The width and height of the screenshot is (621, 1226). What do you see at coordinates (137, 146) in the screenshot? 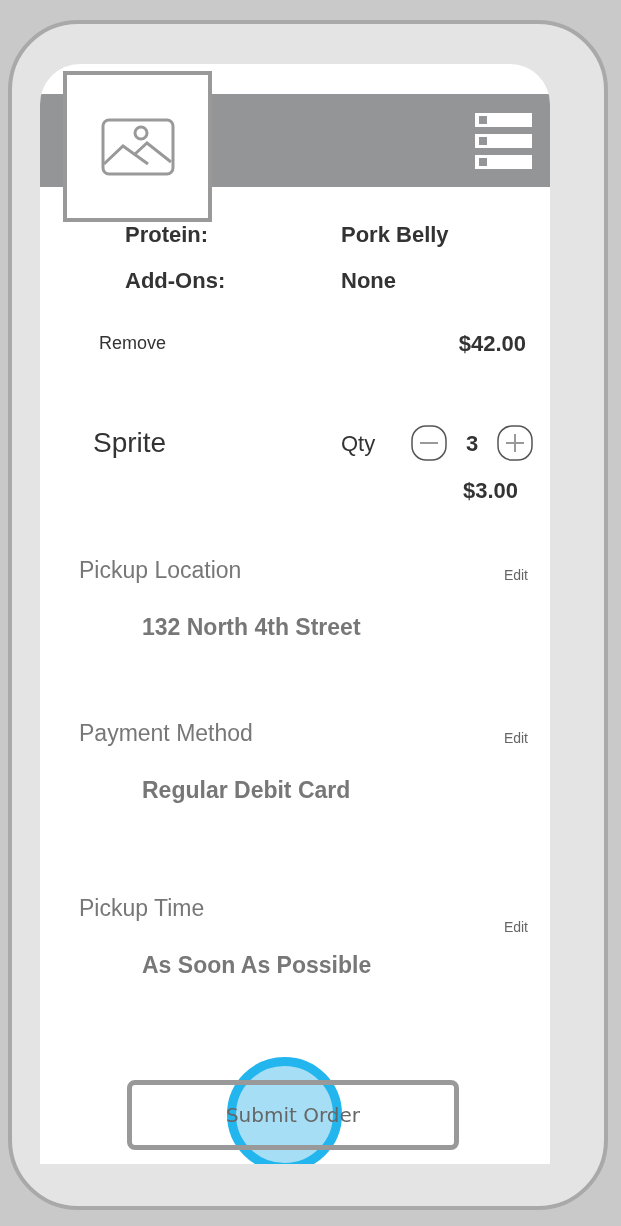
I see `image-icon` at bounding box center [137, 146].